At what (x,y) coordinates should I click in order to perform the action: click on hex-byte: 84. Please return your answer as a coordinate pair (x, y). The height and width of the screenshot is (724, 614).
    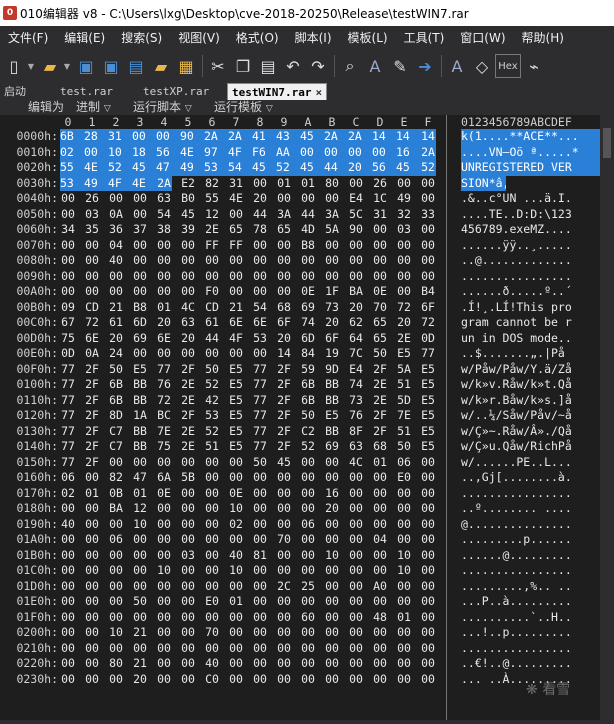
    Looking at the image, I should click on (308, 354).